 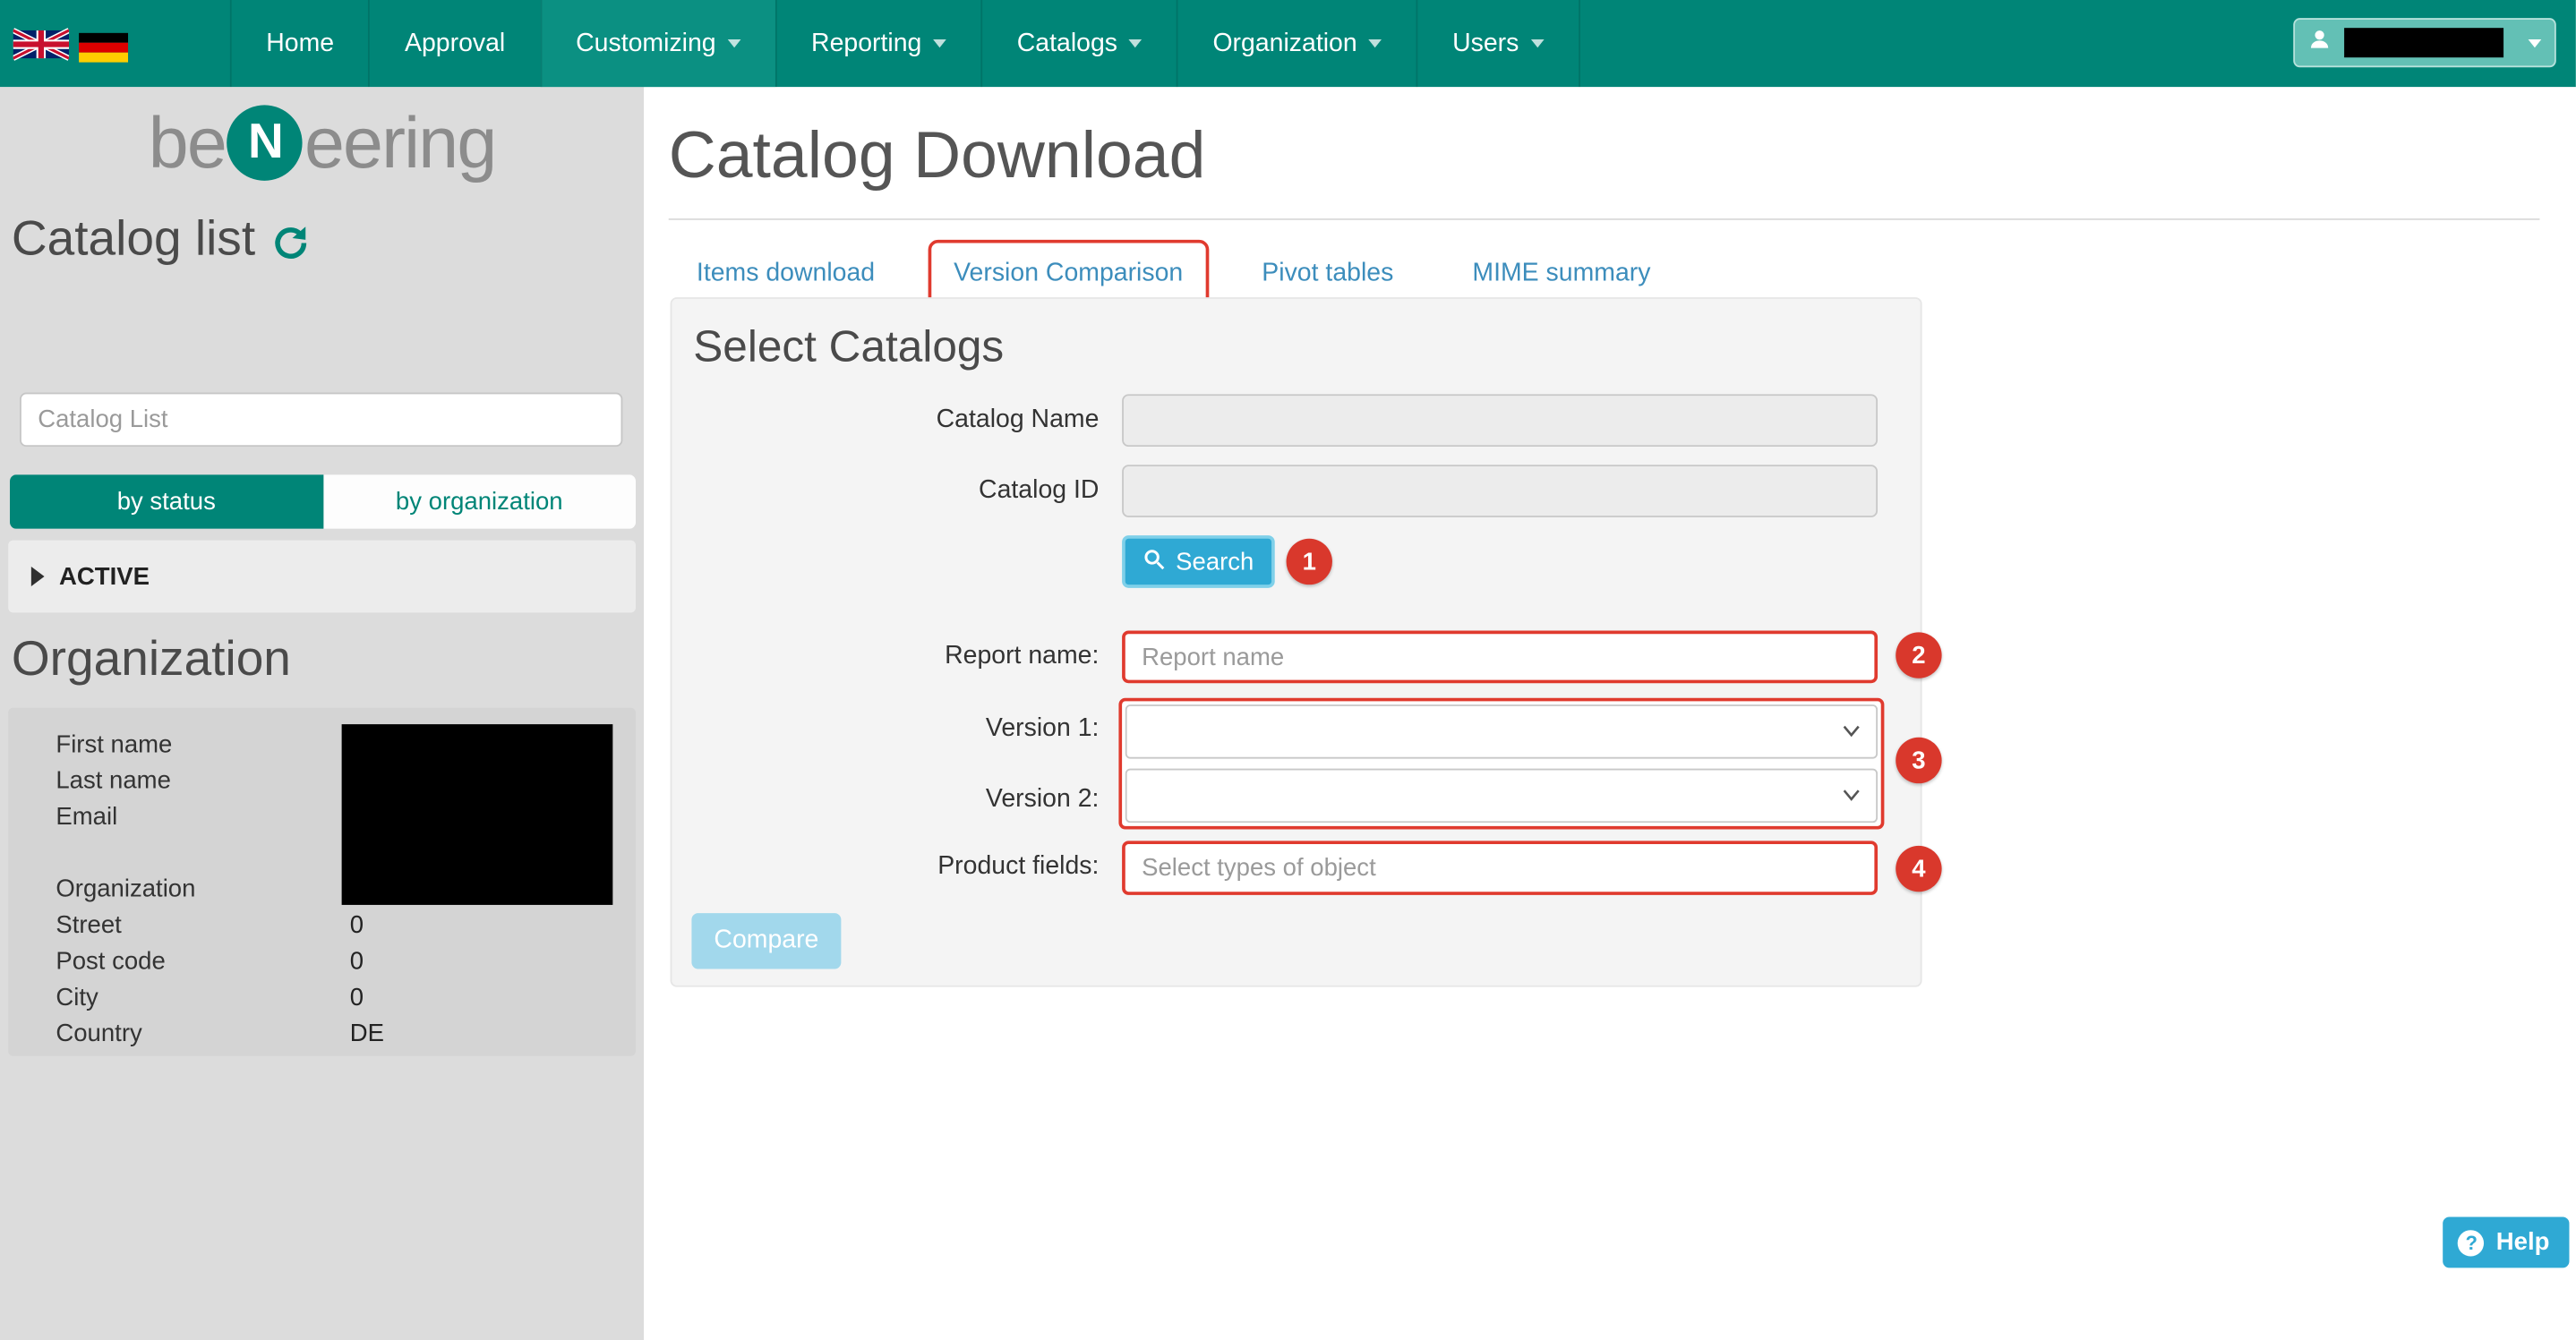 I want to click on catalog-id-label: Catalog ID, so click(x=1039, y=490).